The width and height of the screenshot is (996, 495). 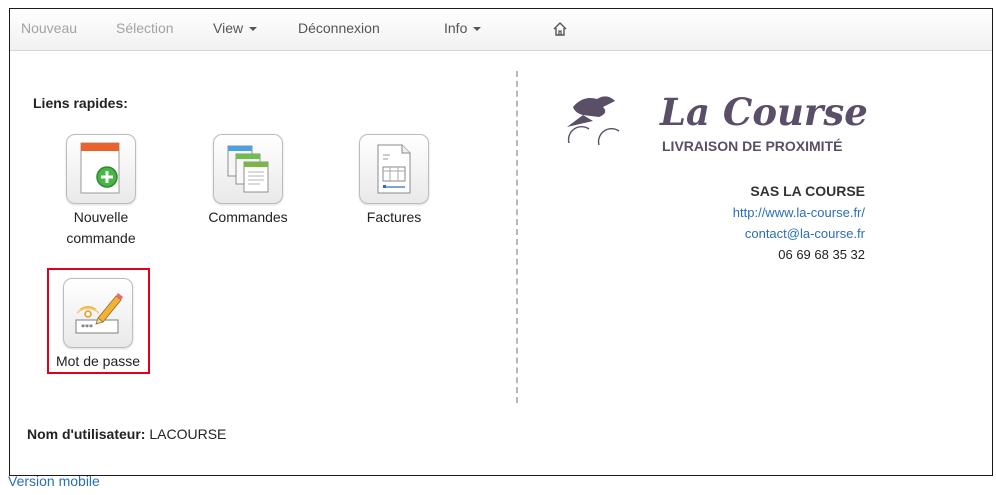 I want to click on tile-orders: Commandes, so click(x=248, y=181).